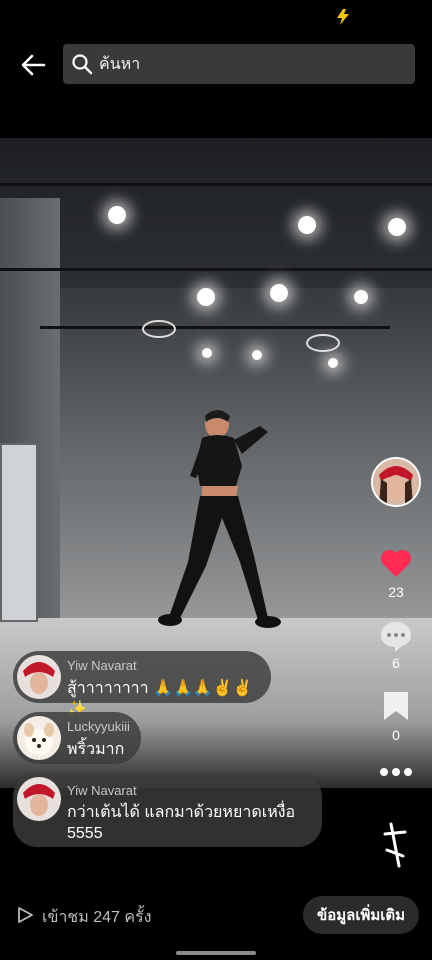 The image size is (432, 960). What do you see at coordinates (25, 915) in the screenshot?
I see `play-icon` at bounding box center [25, 915].